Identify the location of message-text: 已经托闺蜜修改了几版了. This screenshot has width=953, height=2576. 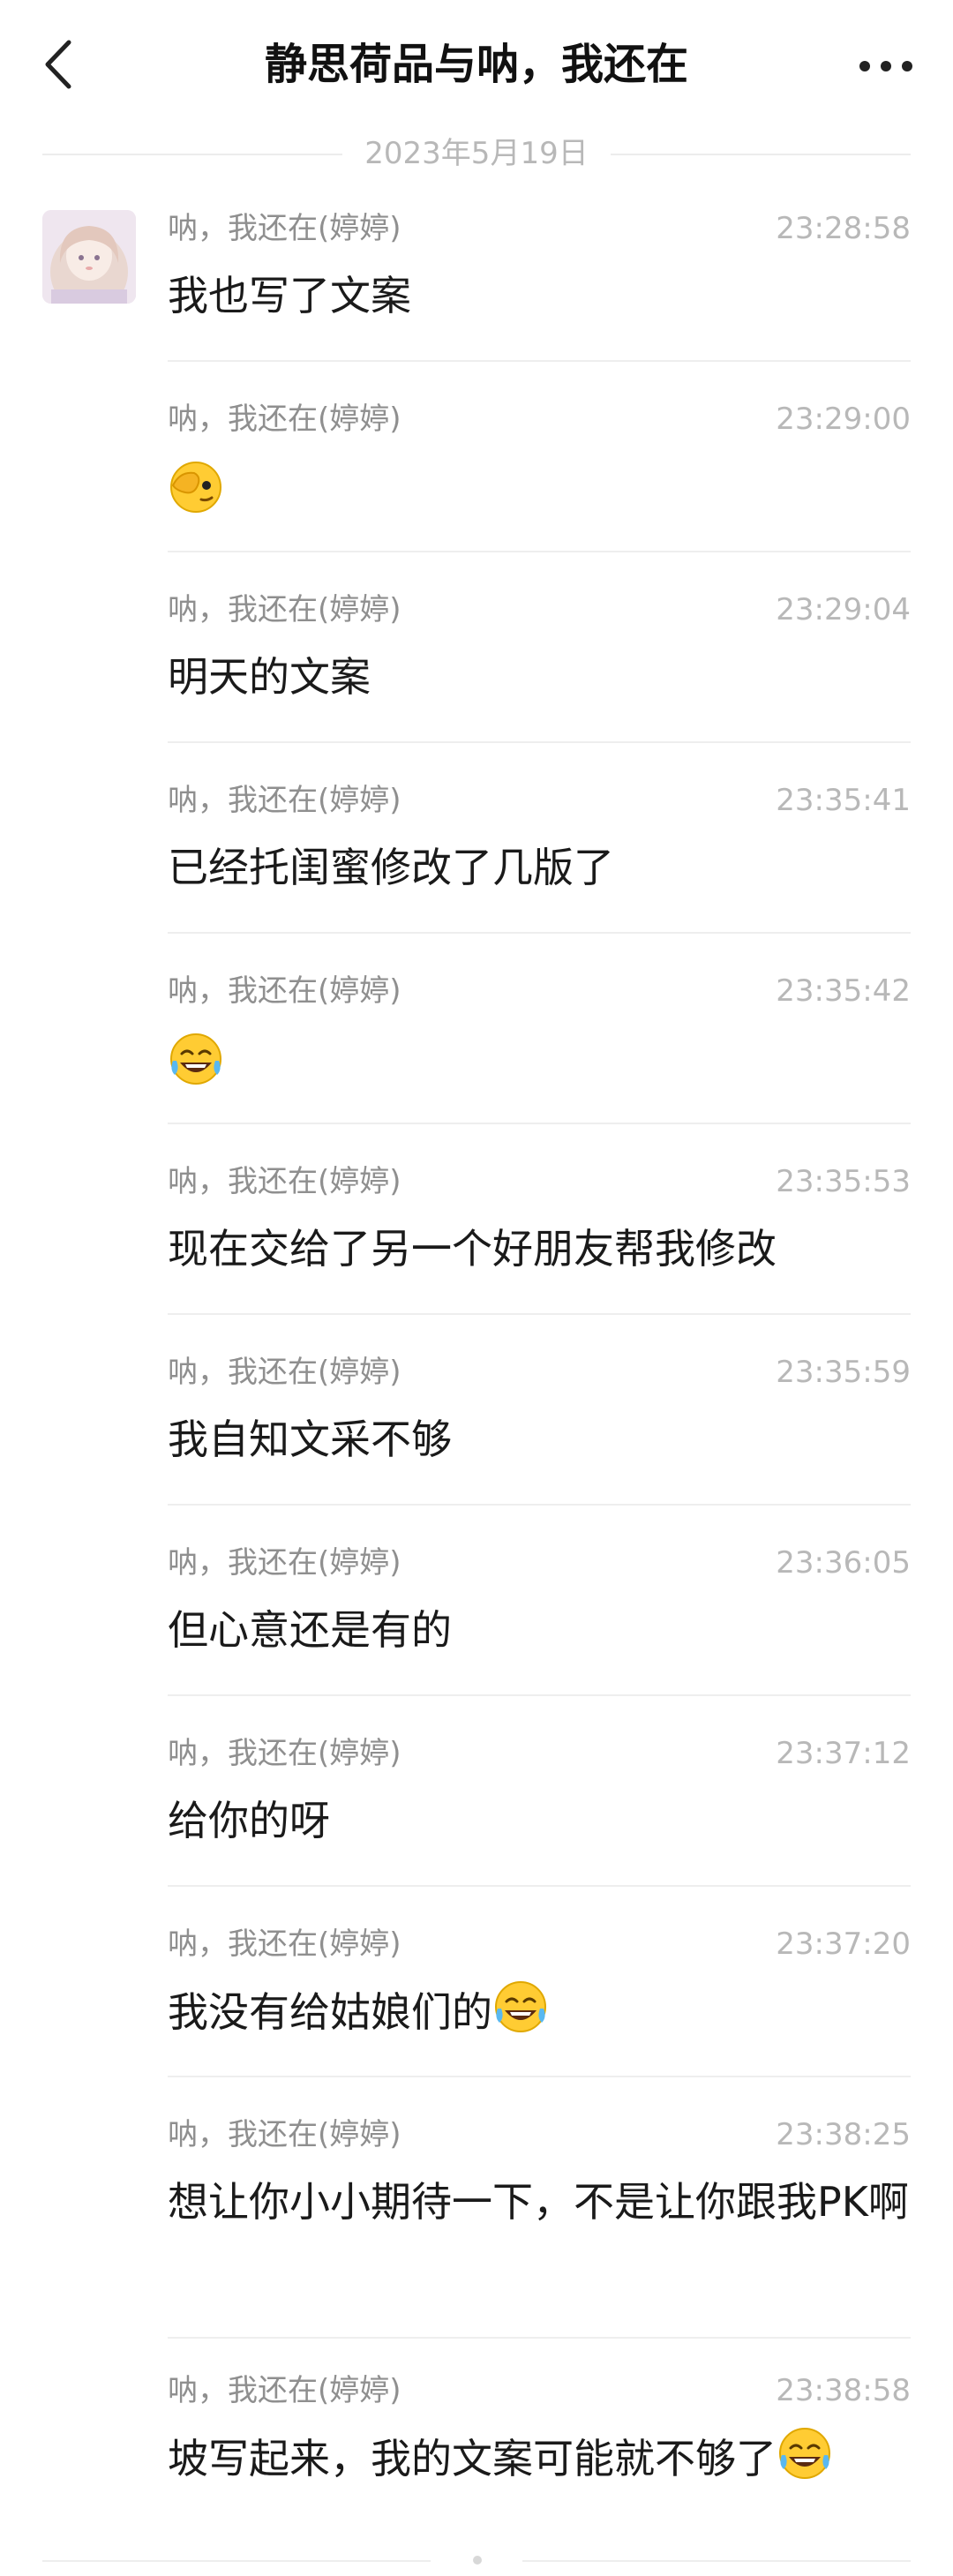
(391, 867).